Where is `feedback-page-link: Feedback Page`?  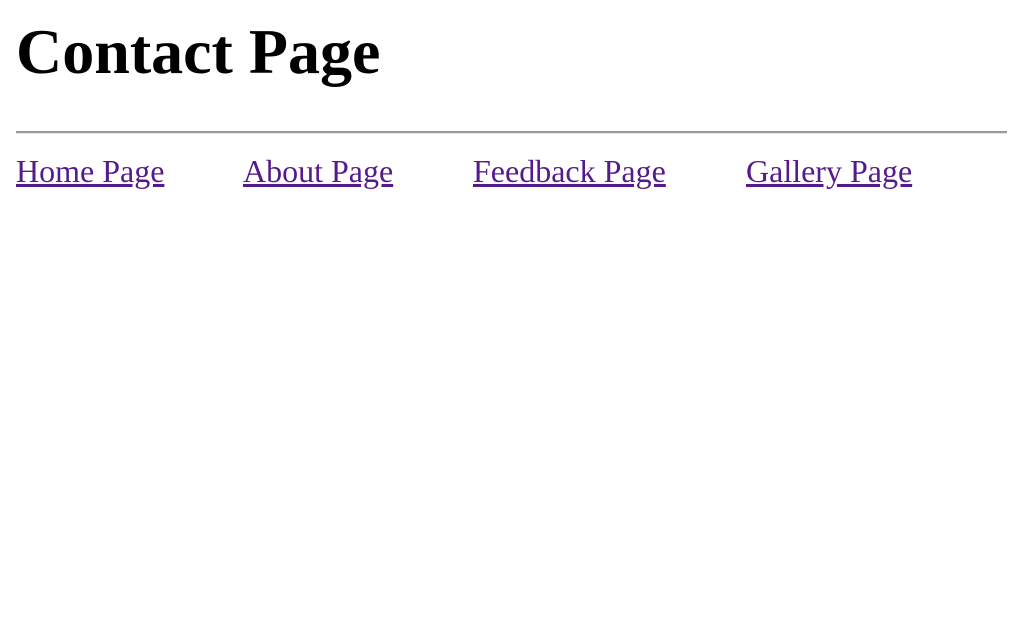
feedback-page-link: Feedback Page is located at coordinates (569, 171).